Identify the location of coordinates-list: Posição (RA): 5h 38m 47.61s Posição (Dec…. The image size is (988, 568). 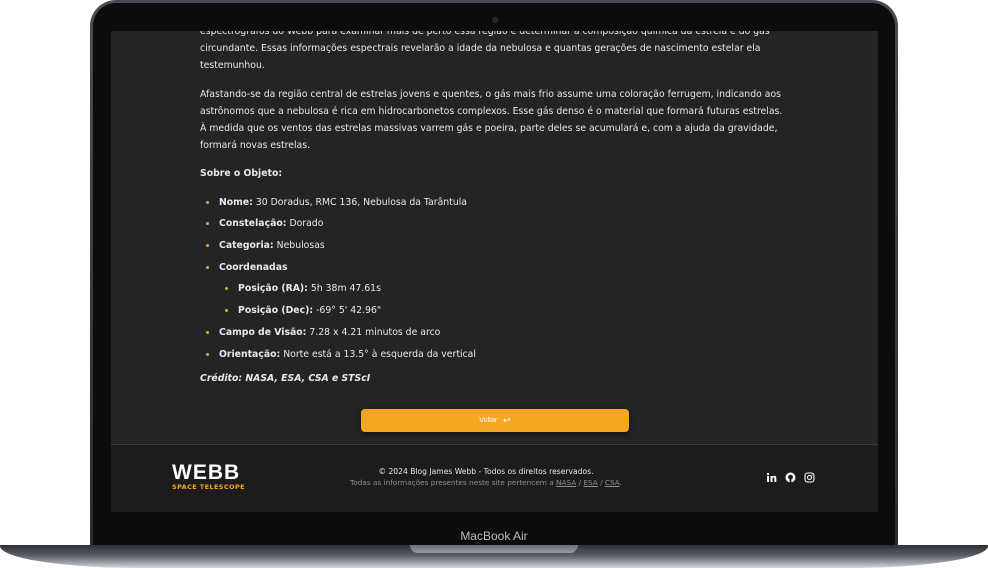
(505, 299).